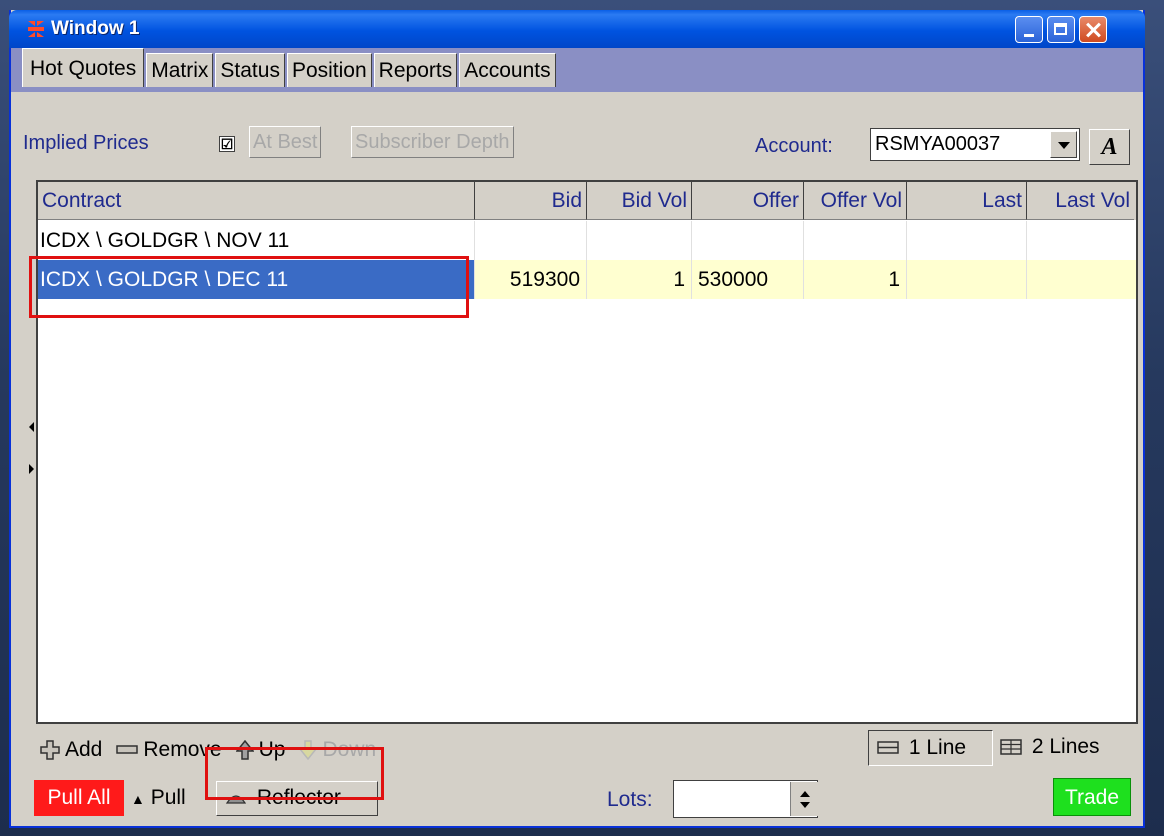 The height and width of the screenshot is (836, 1164). What do you see at coordinates (84, 749) in the screenshot?
I see `add-label: Add` at bounding box center [84, 749].